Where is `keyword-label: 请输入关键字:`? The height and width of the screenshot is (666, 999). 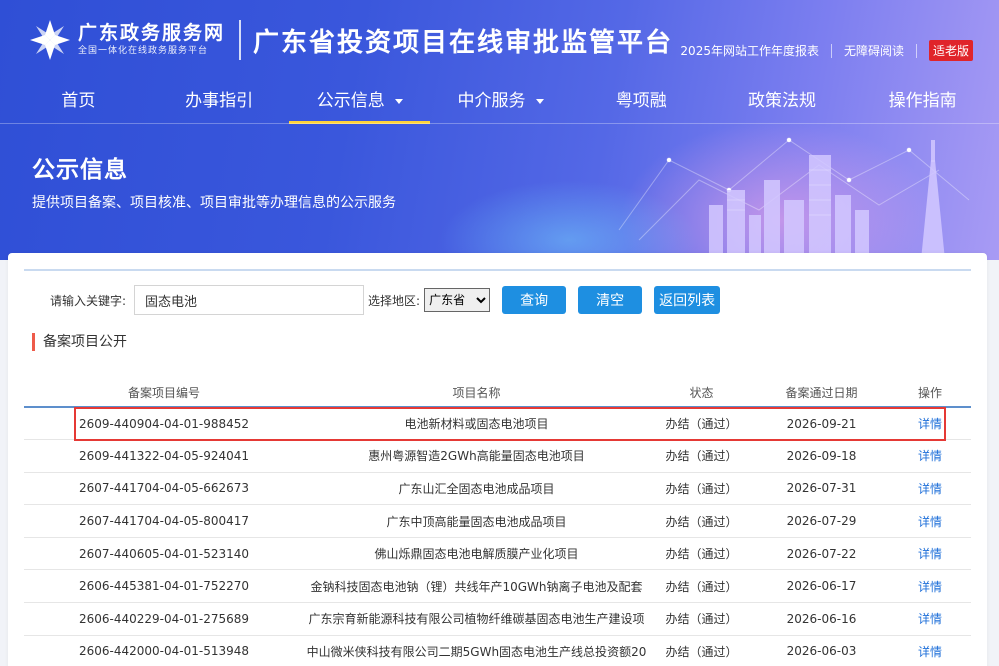 keyword-label: 请输入关键字: is located at coordinates (88, 300).